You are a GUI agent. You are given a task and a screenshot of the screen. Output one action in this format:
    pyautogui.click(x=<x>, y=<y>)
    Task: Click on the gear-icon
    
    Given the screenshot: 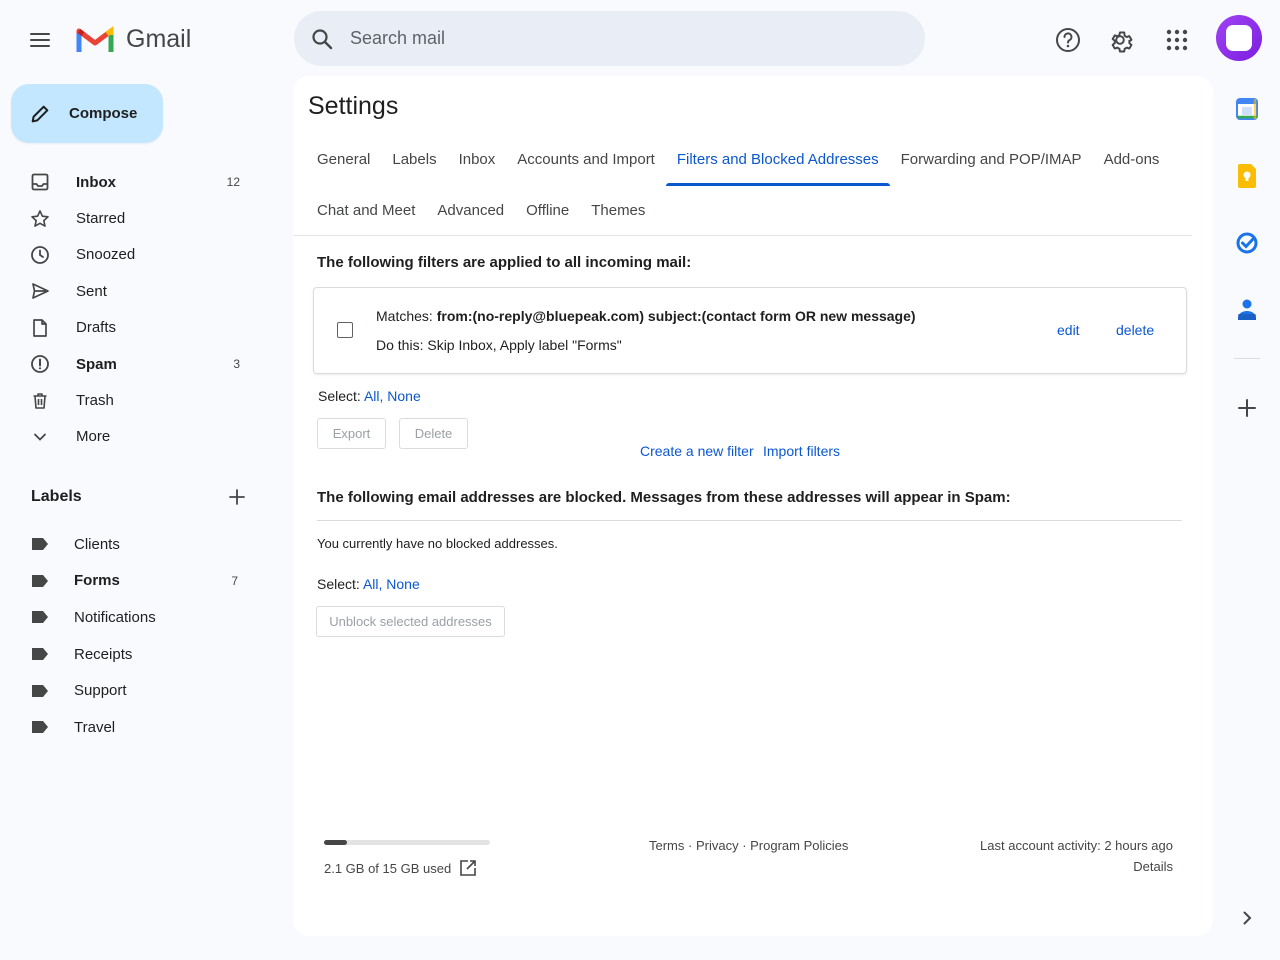 What is the action you would take?
    pyautogui.click(x=1122, y=42)
    